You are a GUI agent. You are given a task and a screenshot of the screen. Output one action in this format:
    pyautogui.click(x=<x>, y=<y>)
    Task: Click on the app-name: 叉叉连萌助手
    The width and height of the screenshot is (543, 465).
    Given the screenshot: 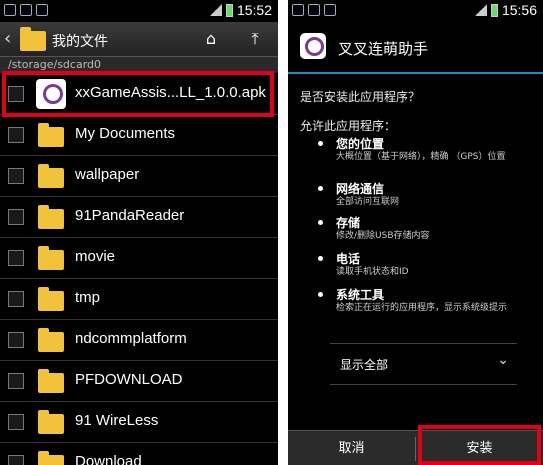 What is the action you would take?
    pyautogui.click(x=383, y=49)
    